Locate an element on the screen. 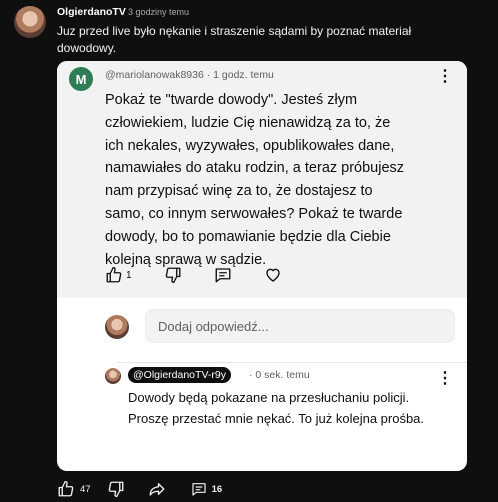 The height and width of the screenshot is (502, 498). own-reply-time: · 0 sek. temu is located at coordinates (279, 375).